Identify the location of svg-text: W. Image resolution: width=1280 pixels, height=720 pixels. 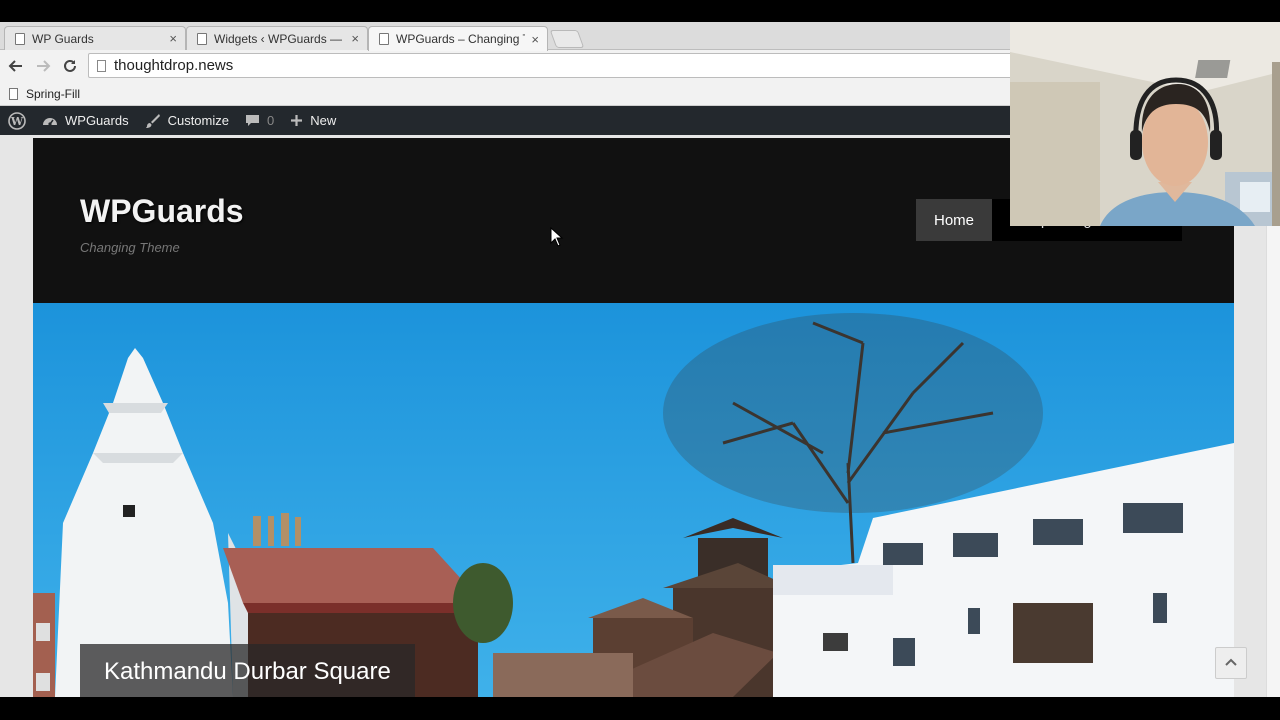
(17, 121).